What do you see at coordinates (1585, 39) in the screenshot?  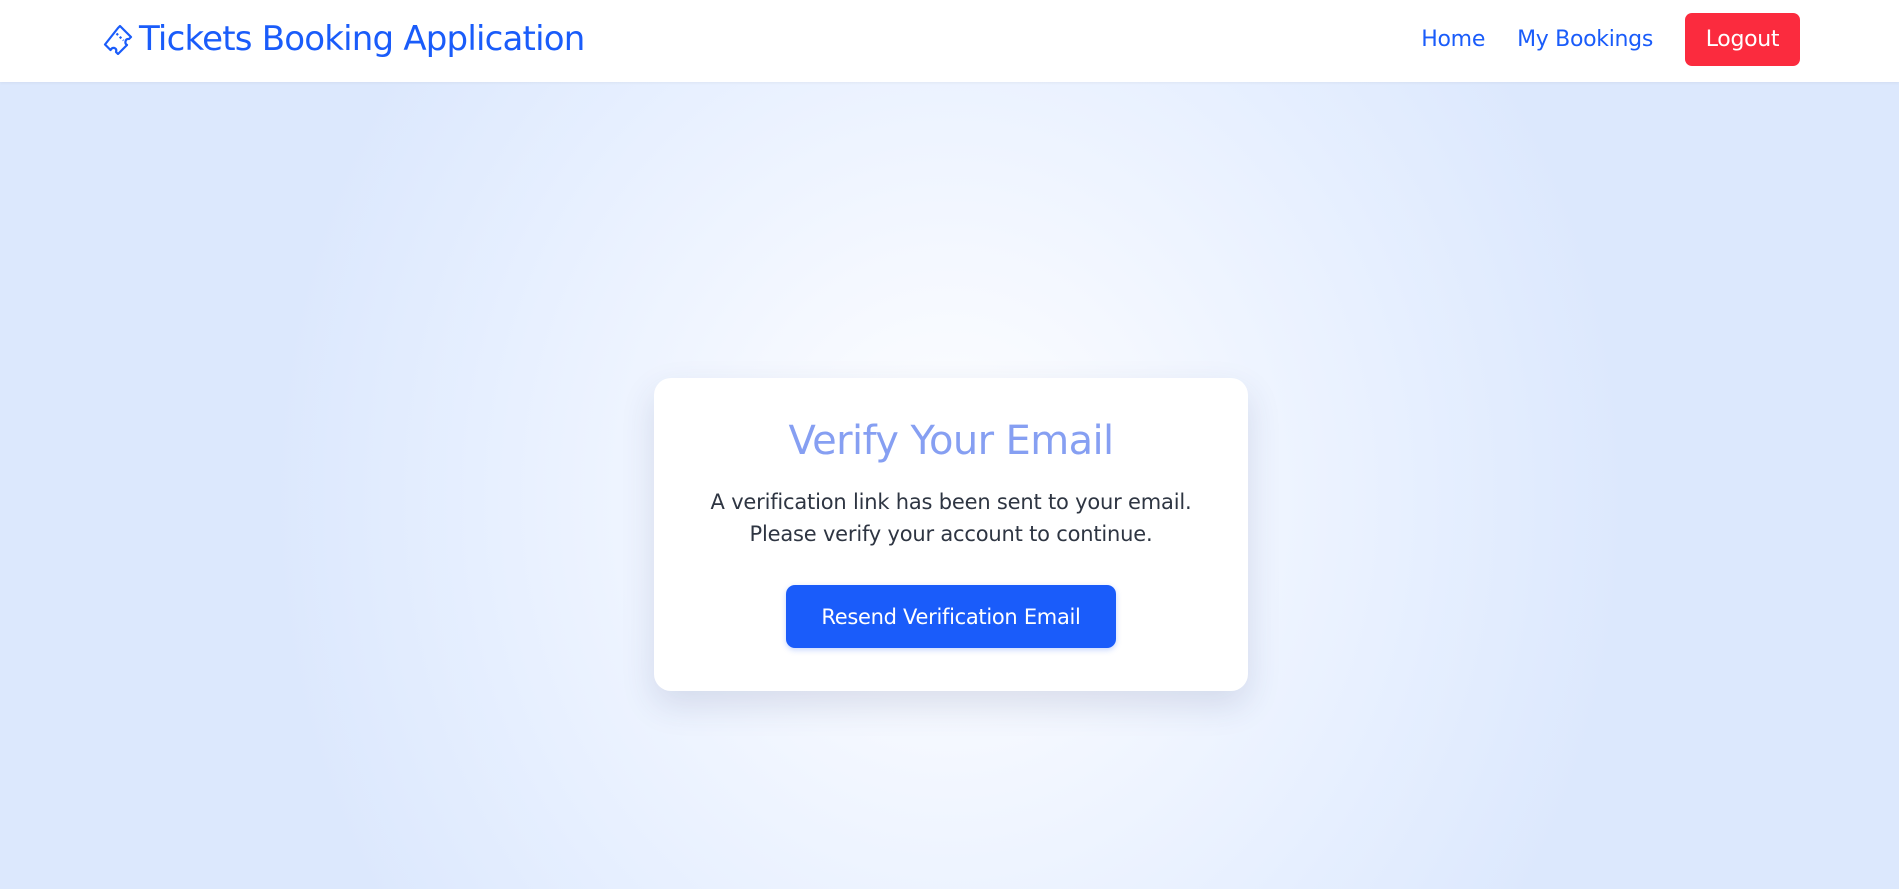 I see `nav-link-my-bookings: My Bookings` at bounding box center [1585, 39].